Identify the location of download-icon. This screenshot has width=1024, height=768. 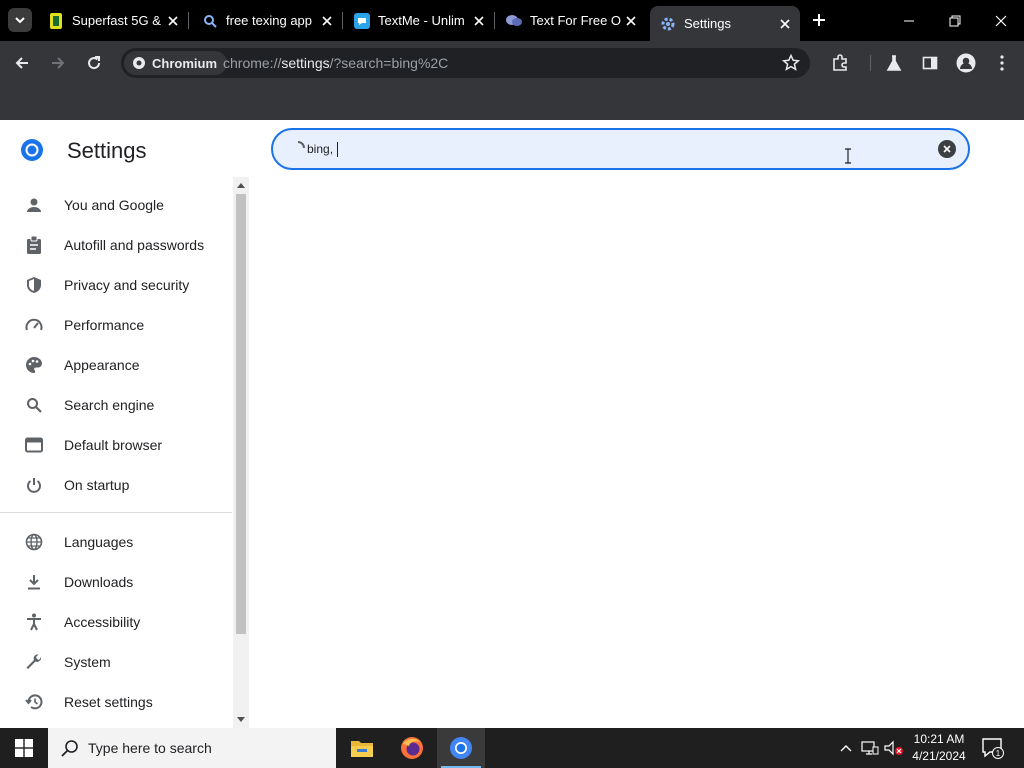
(34, 582).